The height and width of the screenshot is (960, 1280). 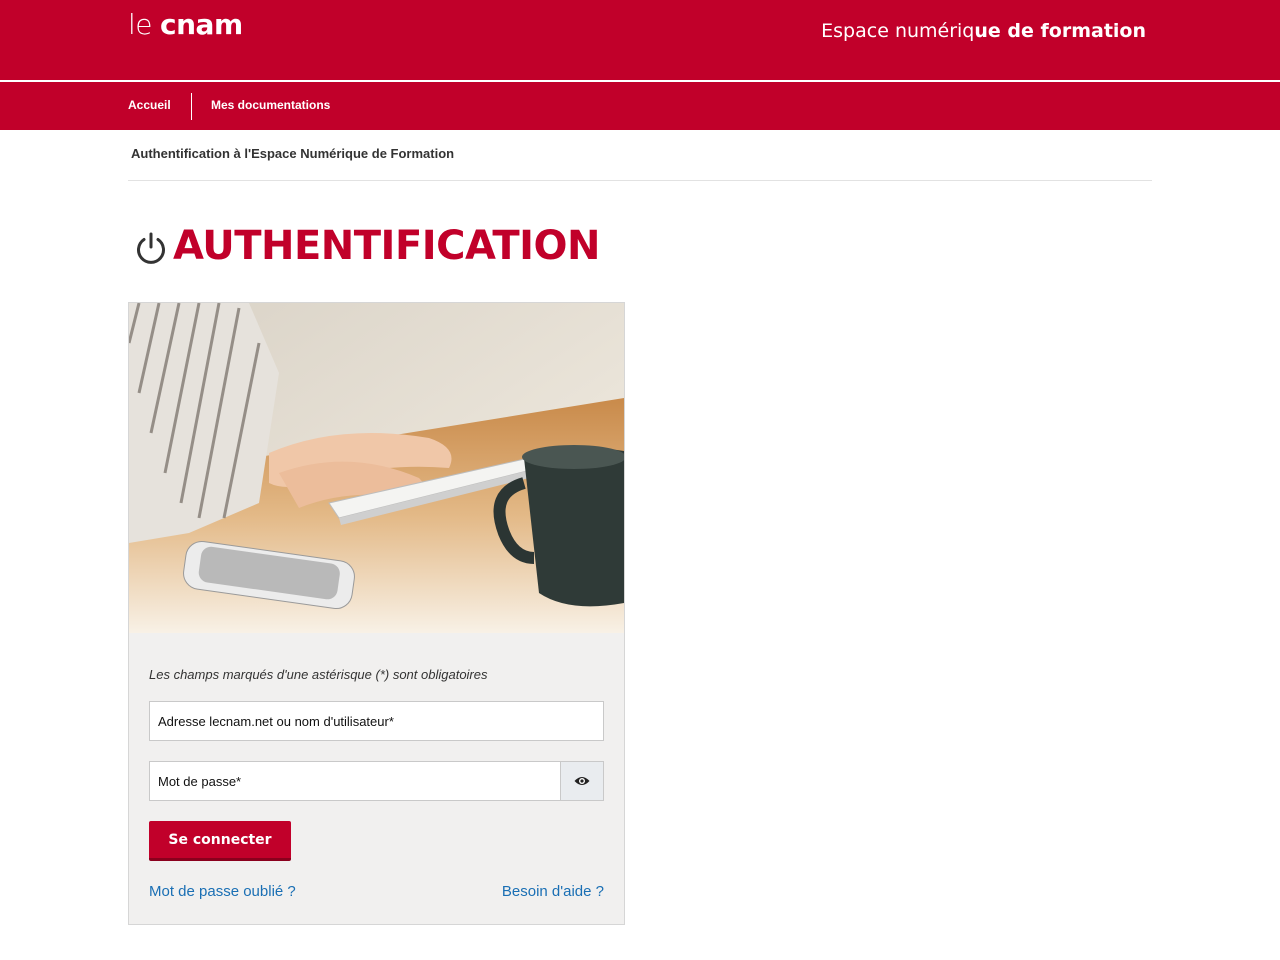 I want to click on site-title-light: Espace numériq, so click(x=898, y=31).